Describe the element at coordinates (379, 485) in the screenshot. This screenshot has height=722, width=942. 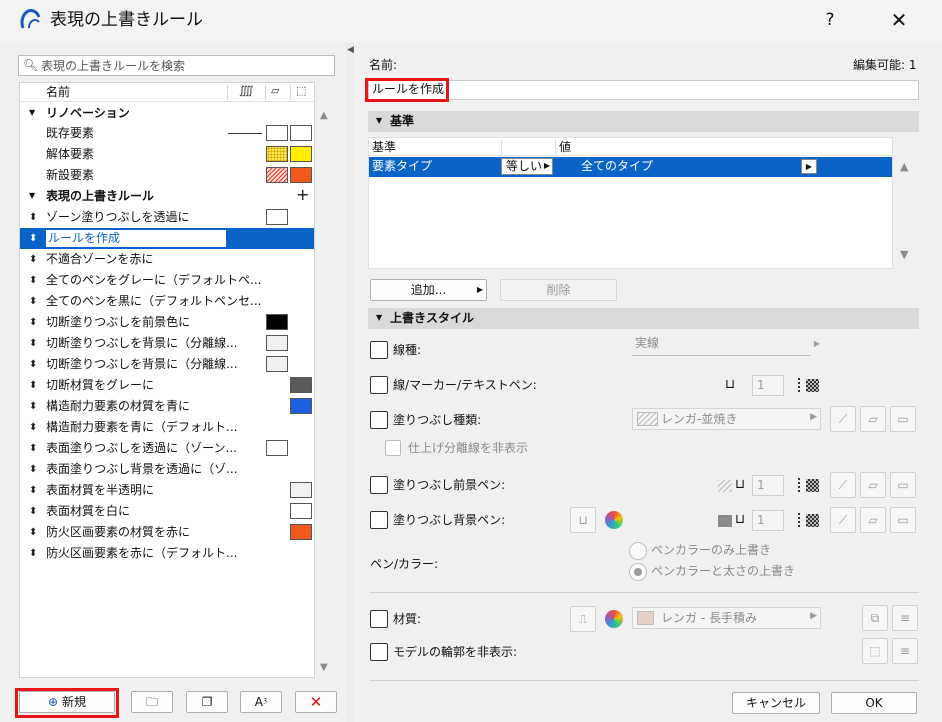
I see `fill-fg-pen-checkbox` at that location.